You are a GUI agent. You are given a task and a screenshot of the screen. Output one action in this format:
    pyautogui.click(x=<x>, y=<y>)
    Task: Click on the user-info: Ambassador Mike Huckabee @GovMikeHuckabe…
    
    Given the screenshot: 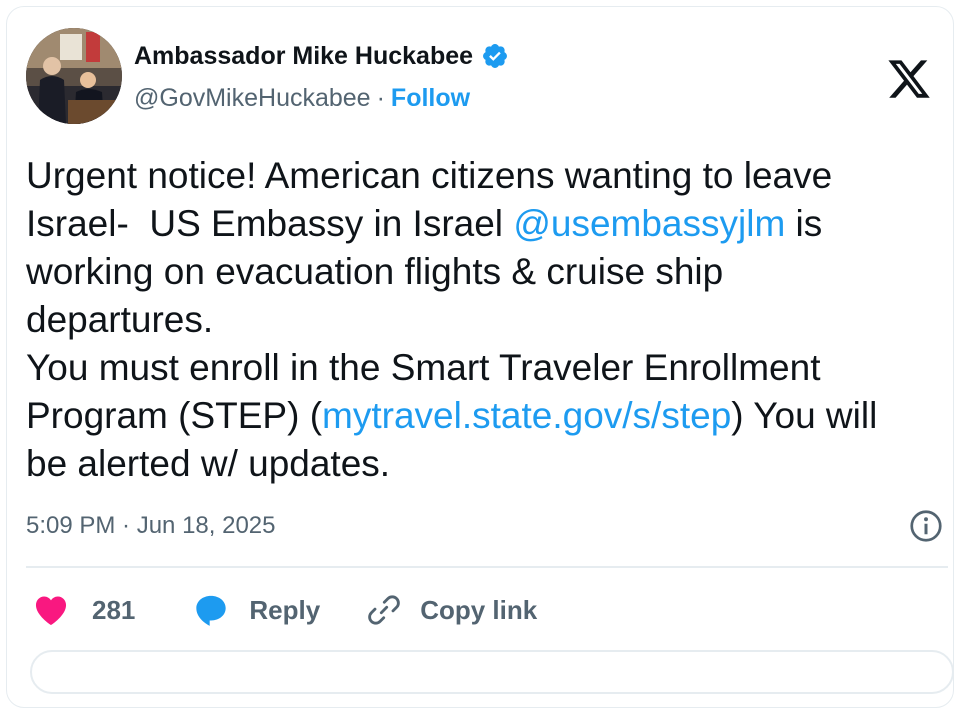 What is the action you would take?
    pyautogui.click(x=321, y=76)
    